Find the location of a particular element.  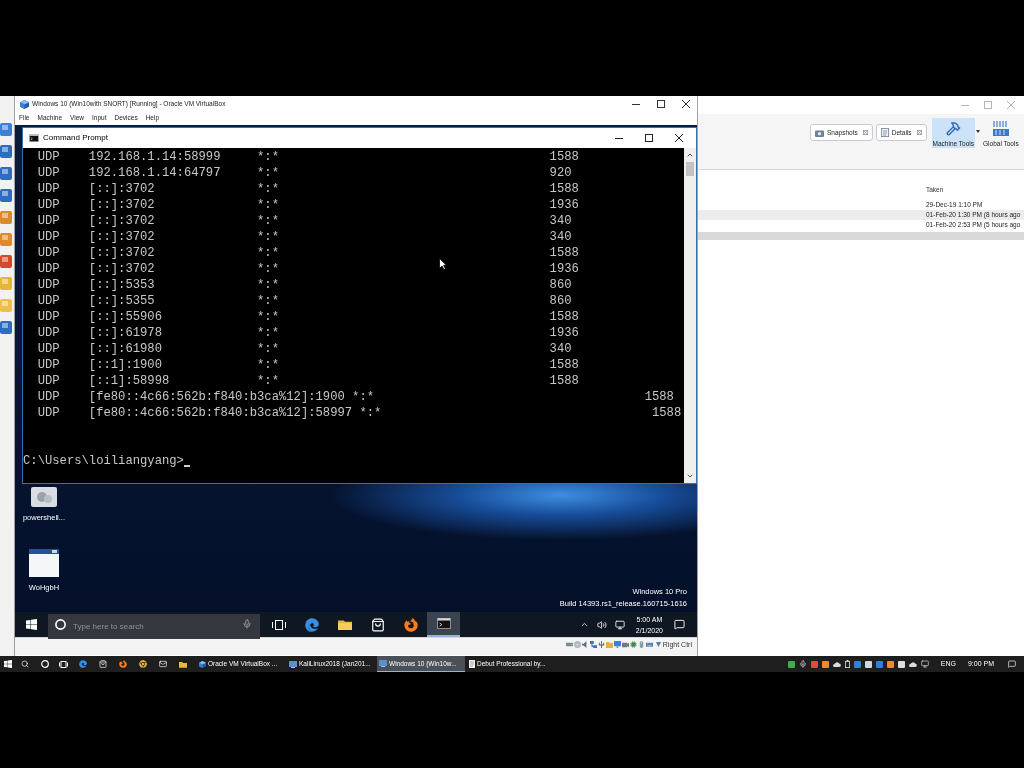

scroll-down-icon is located at coordinates (690, 476).